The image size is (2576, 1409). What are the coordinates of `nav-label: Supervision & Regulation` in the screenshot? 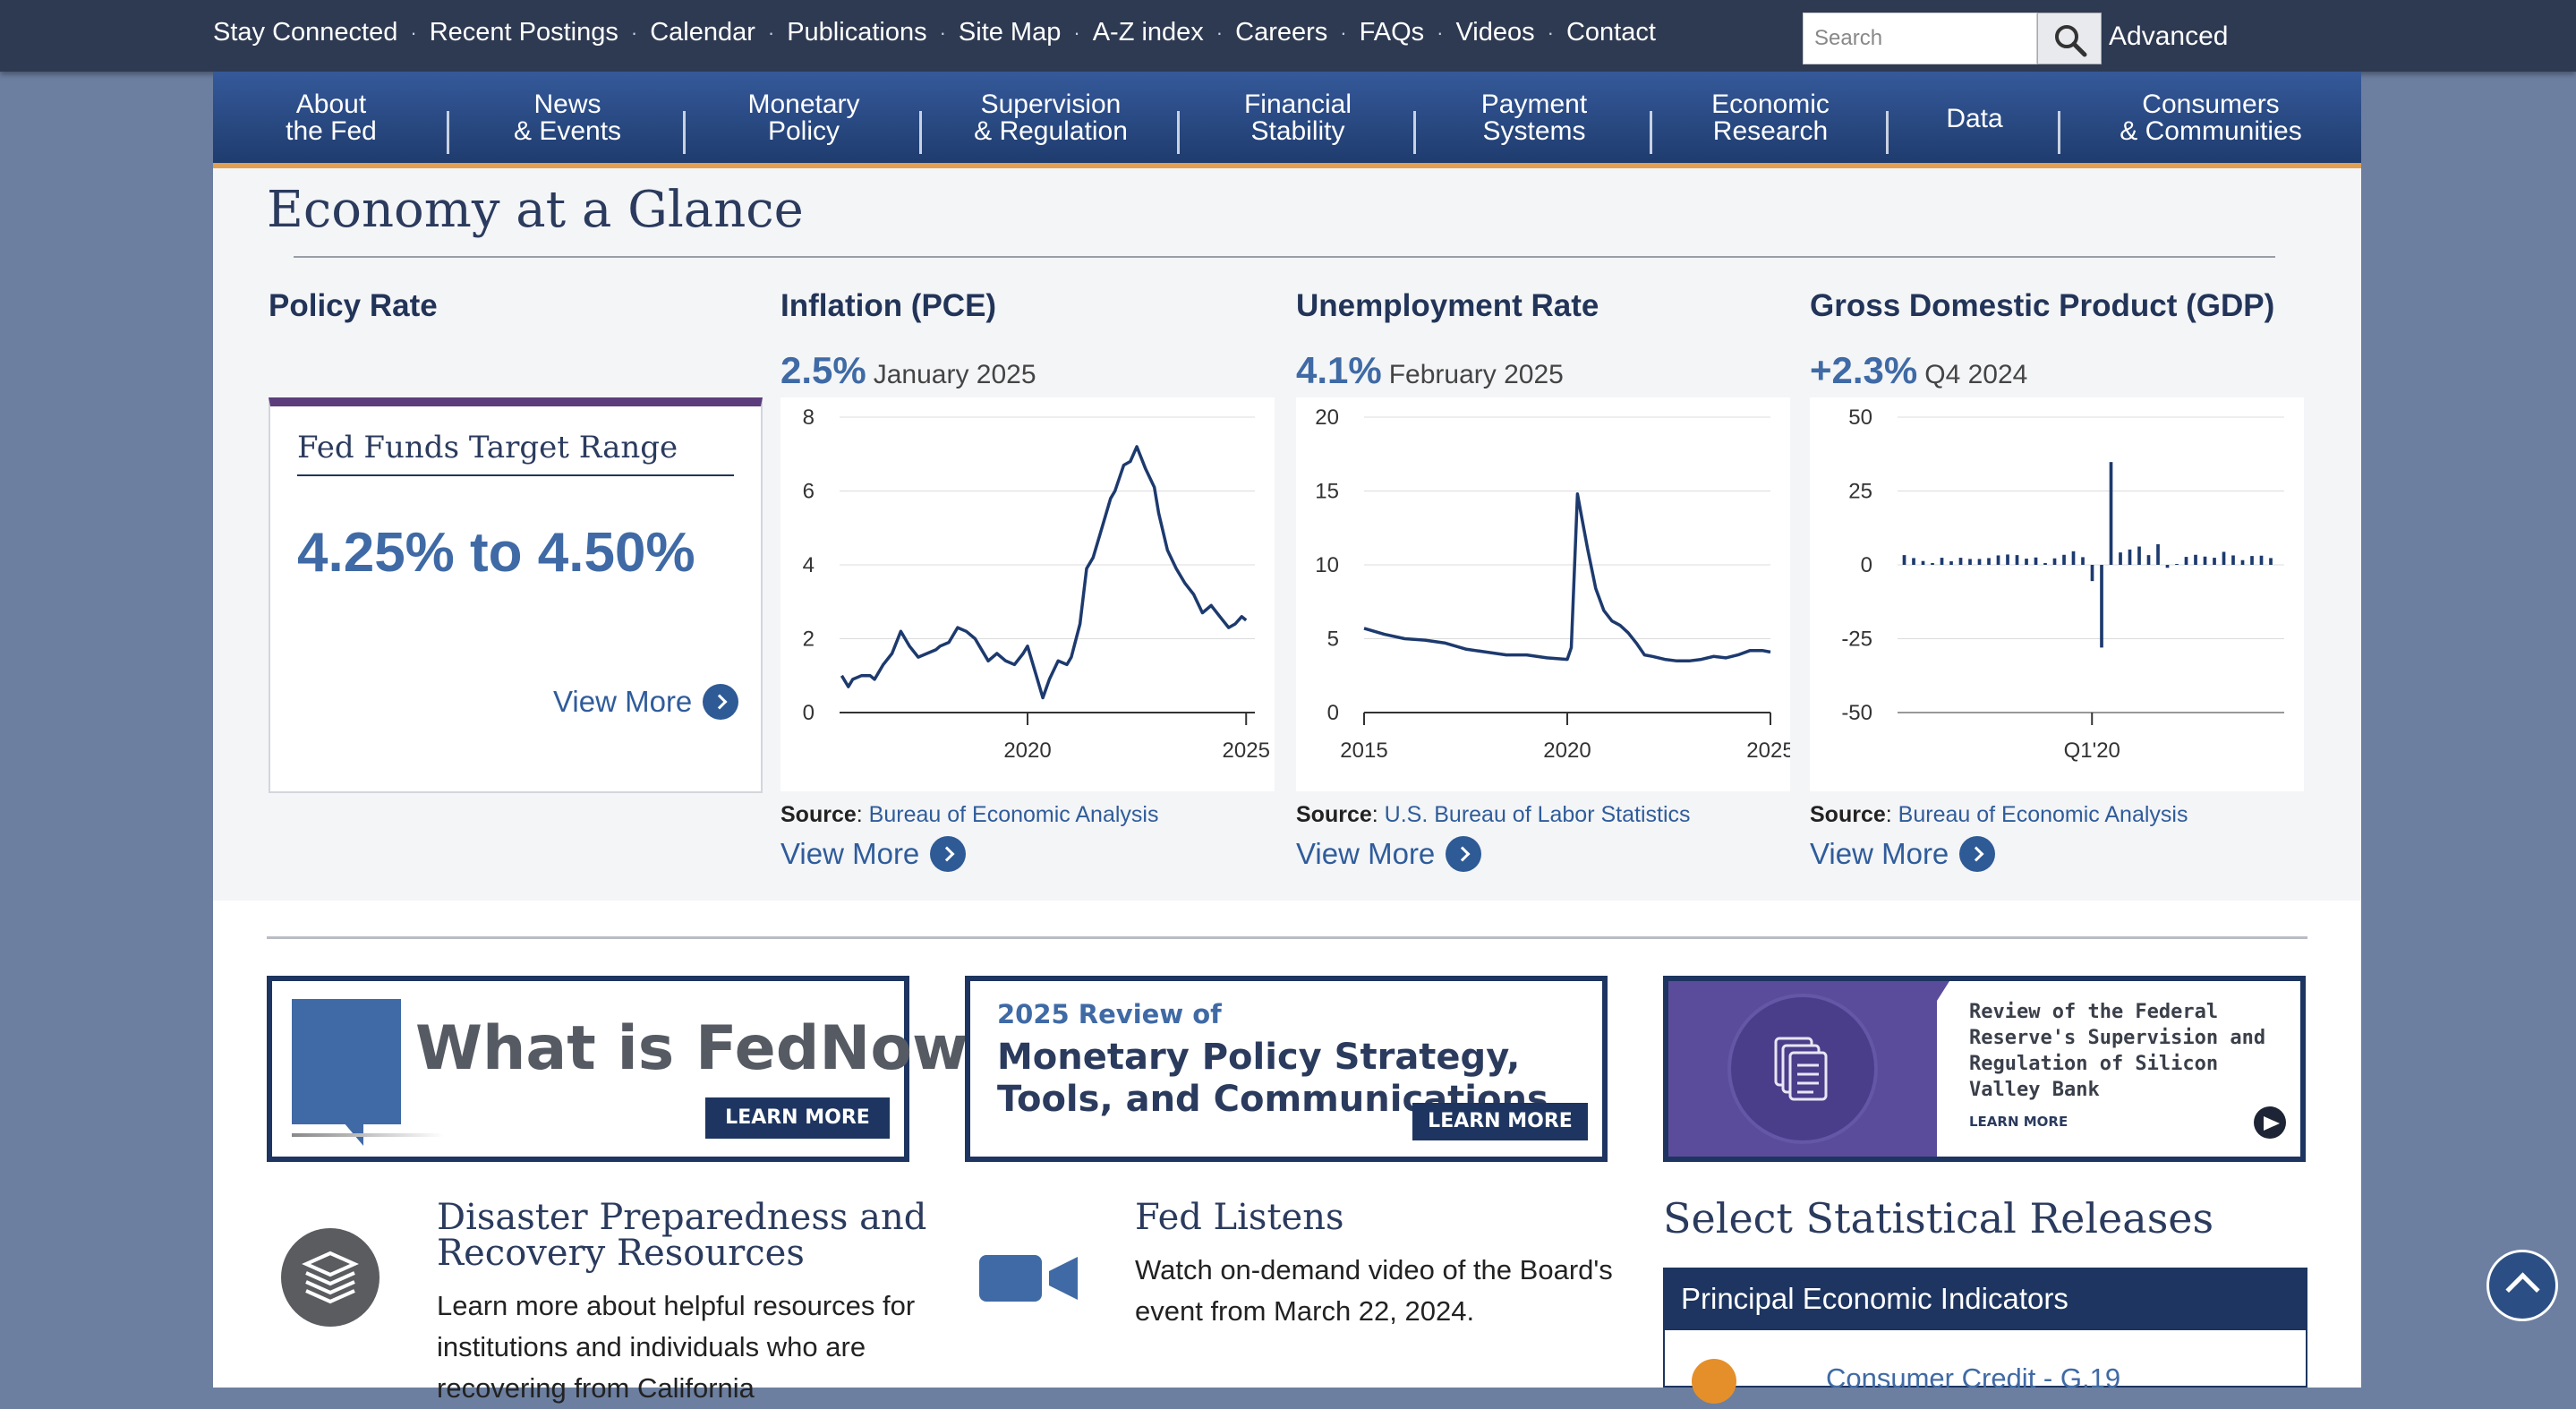 It's located at (1051, 118).